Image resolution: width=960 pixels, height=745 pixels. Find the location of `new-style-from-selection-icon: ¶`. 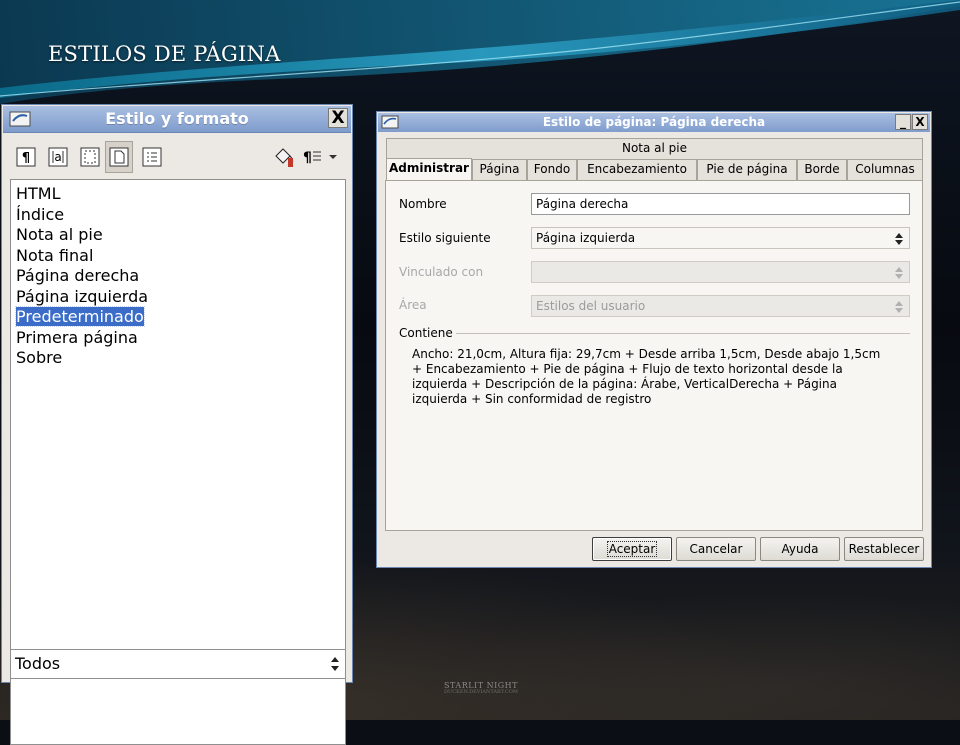

new-style-from-selection-icon: ¶ is located at coordinates (320, 158).